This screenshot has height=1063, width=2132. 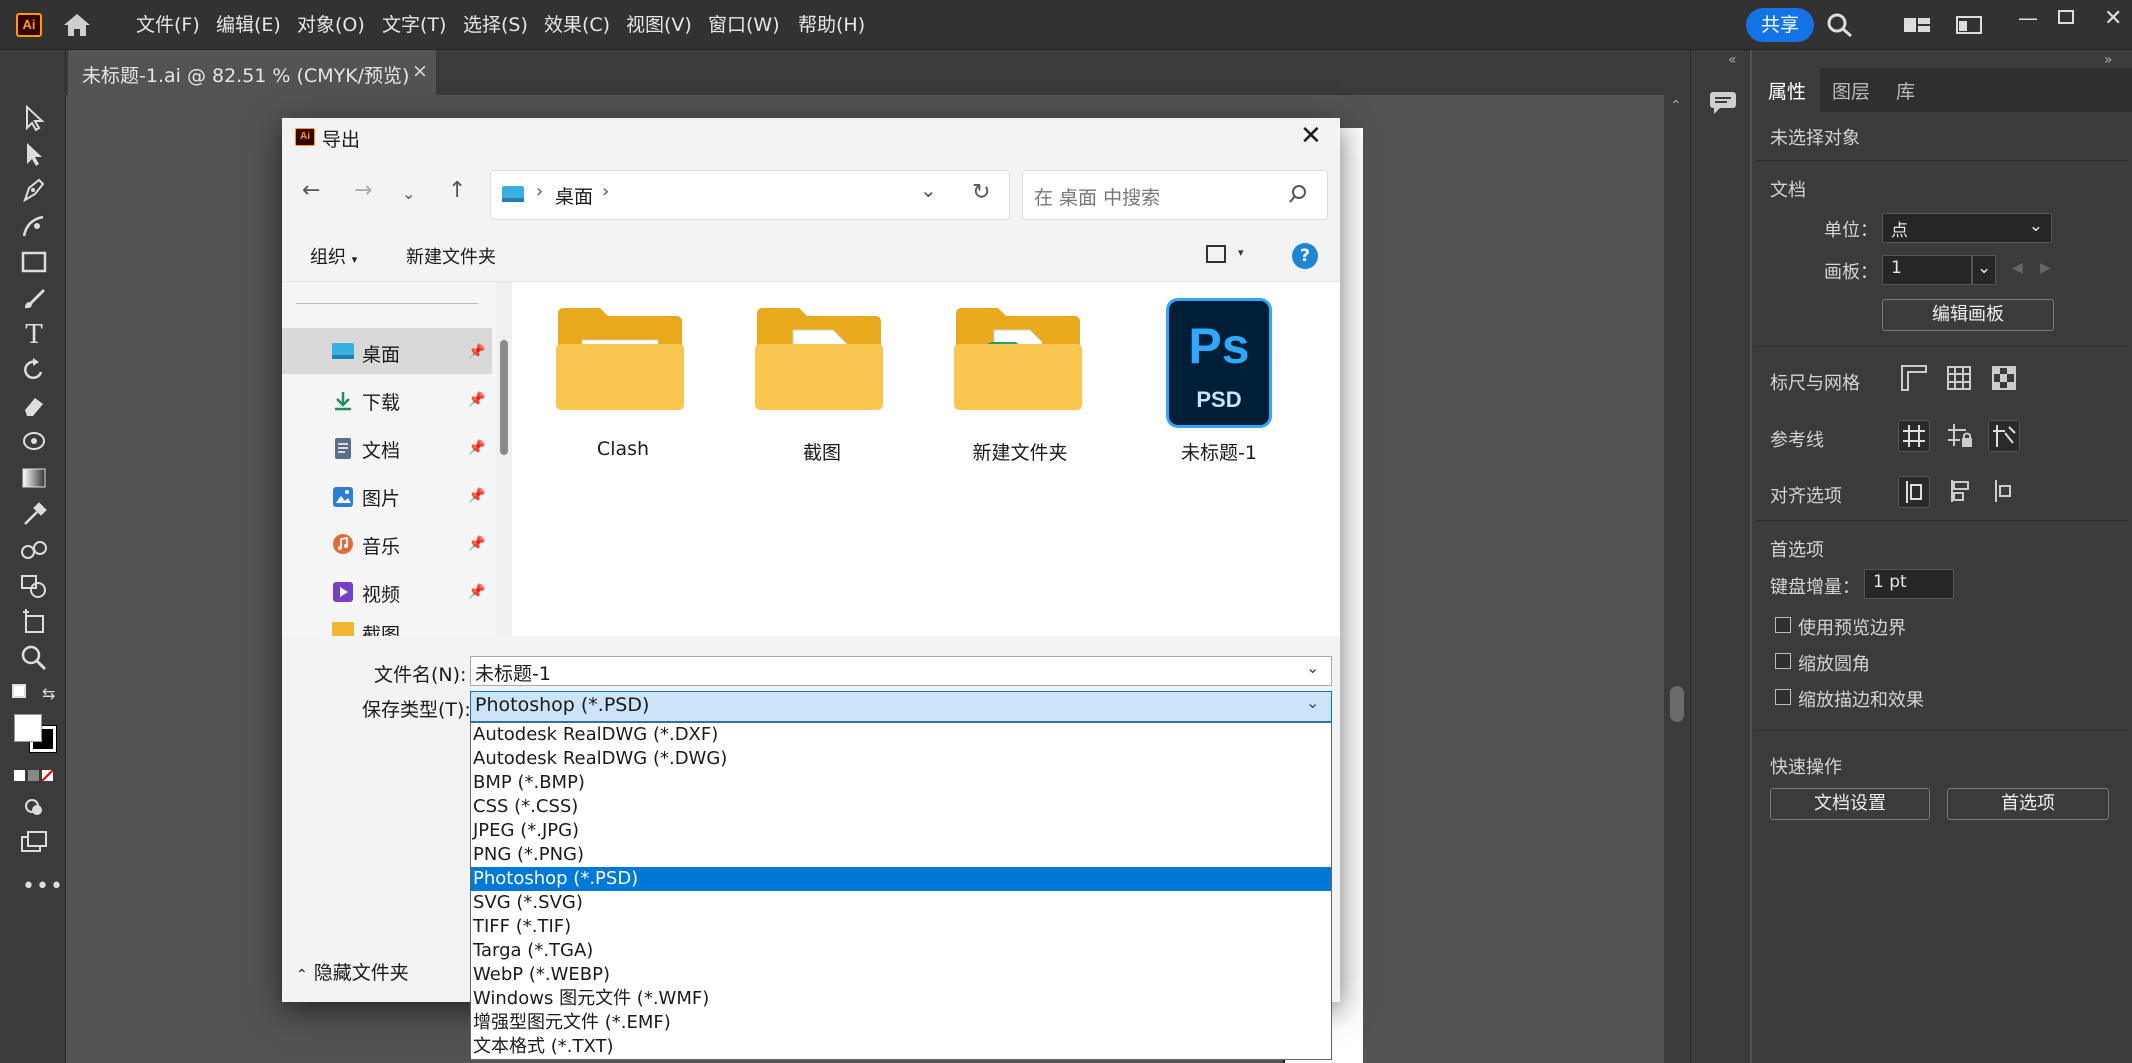 I want to click on file-item-clash, so click(x=620, y=363).